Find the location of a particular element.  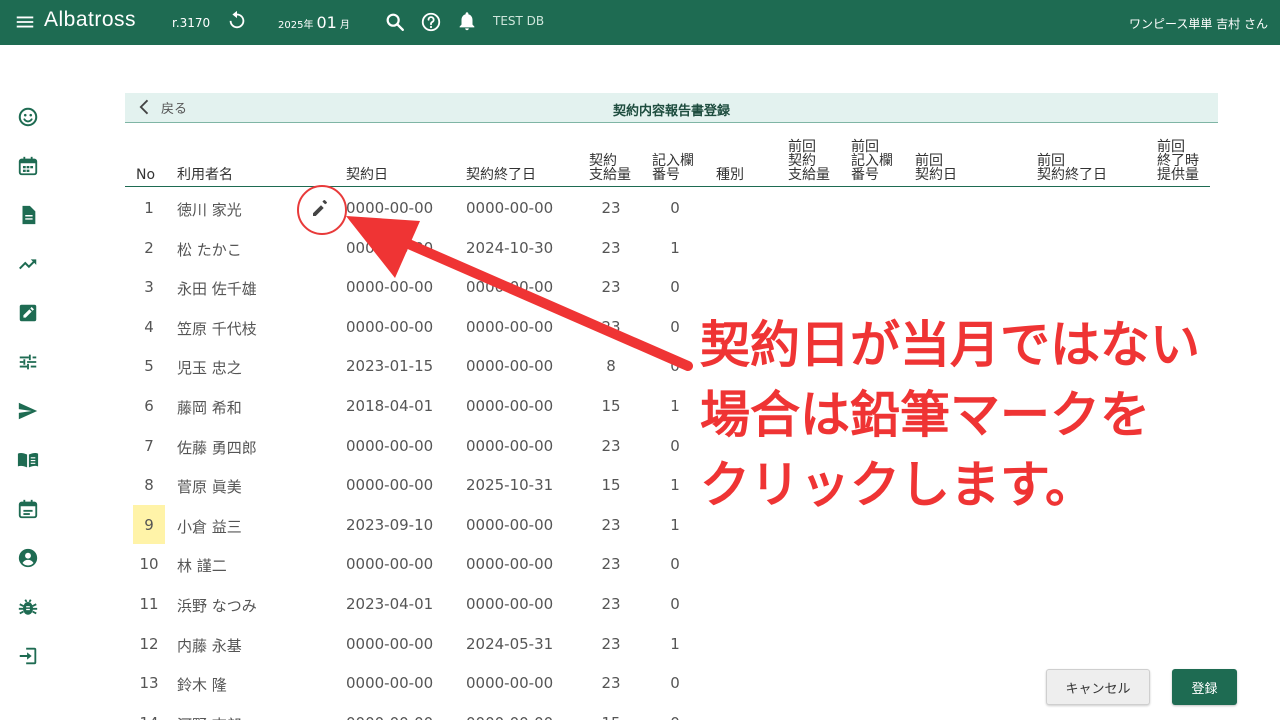

period-year-unit: 年 is located at coordinates (308, 25).